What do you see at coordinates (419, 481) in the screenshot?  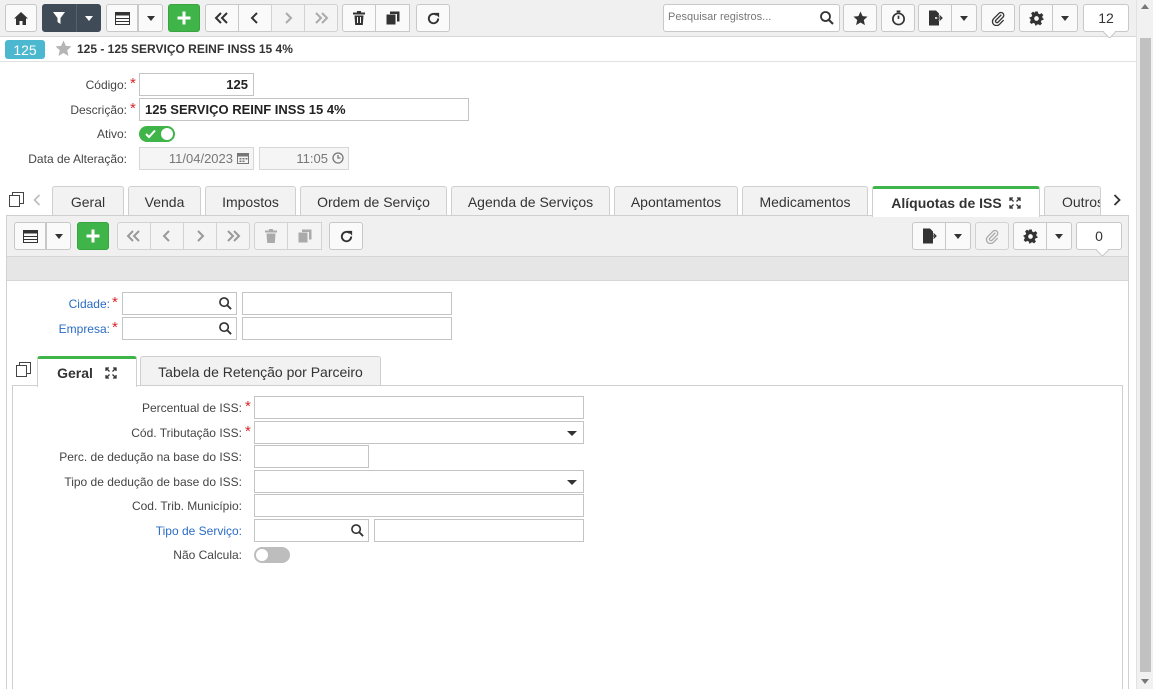 I see `tipo-deducao-select` at bounding box center [419, 481].